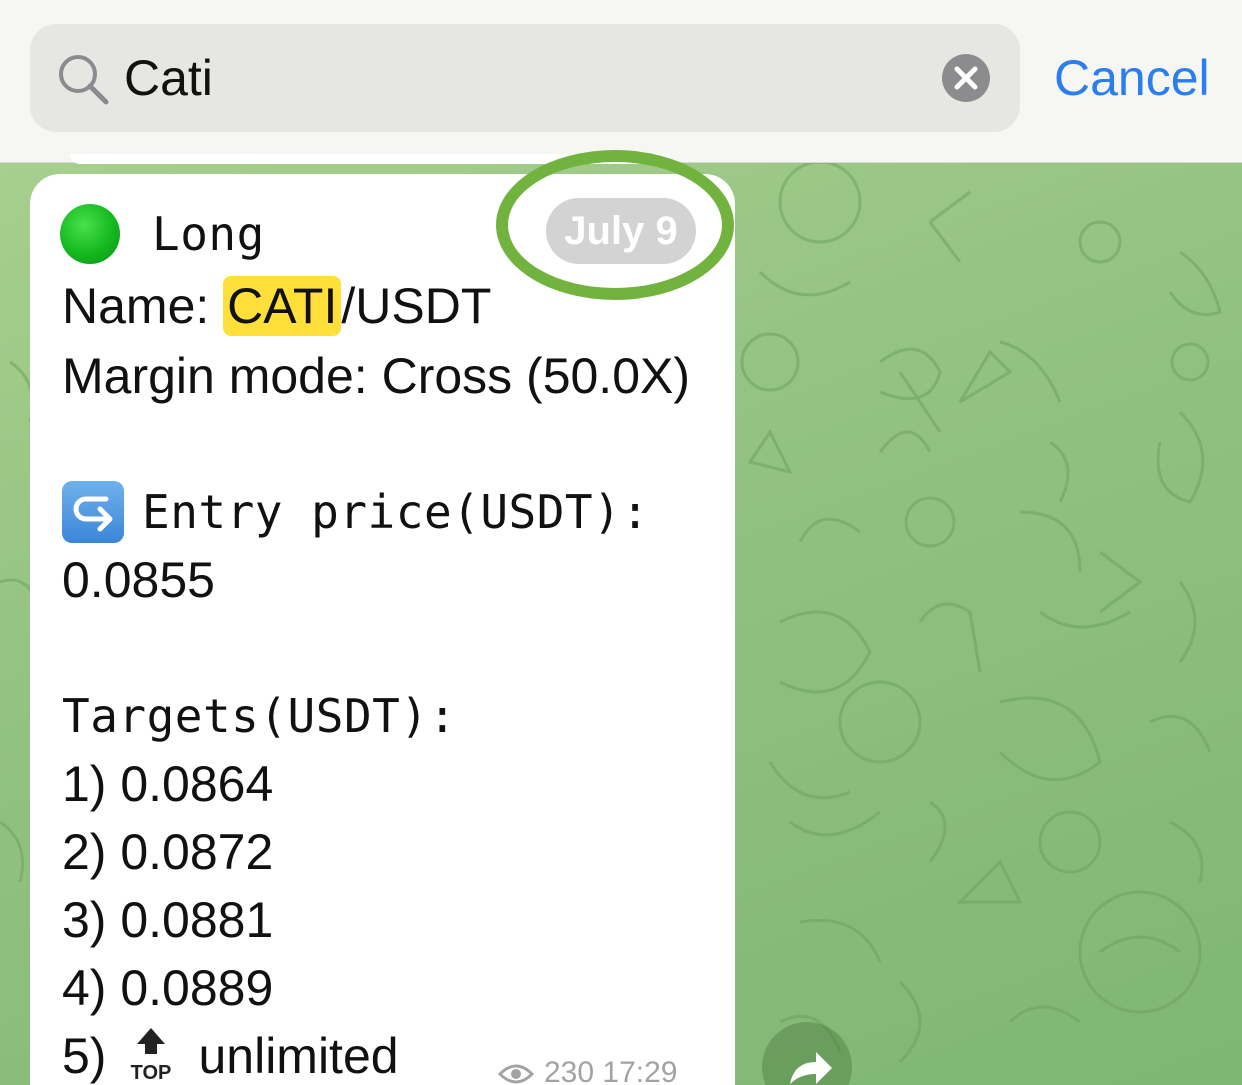 The height and width of the screenshot is (1085, 1242). I want to click on entry-label: Entry price(USDT):, so click(396, 512).